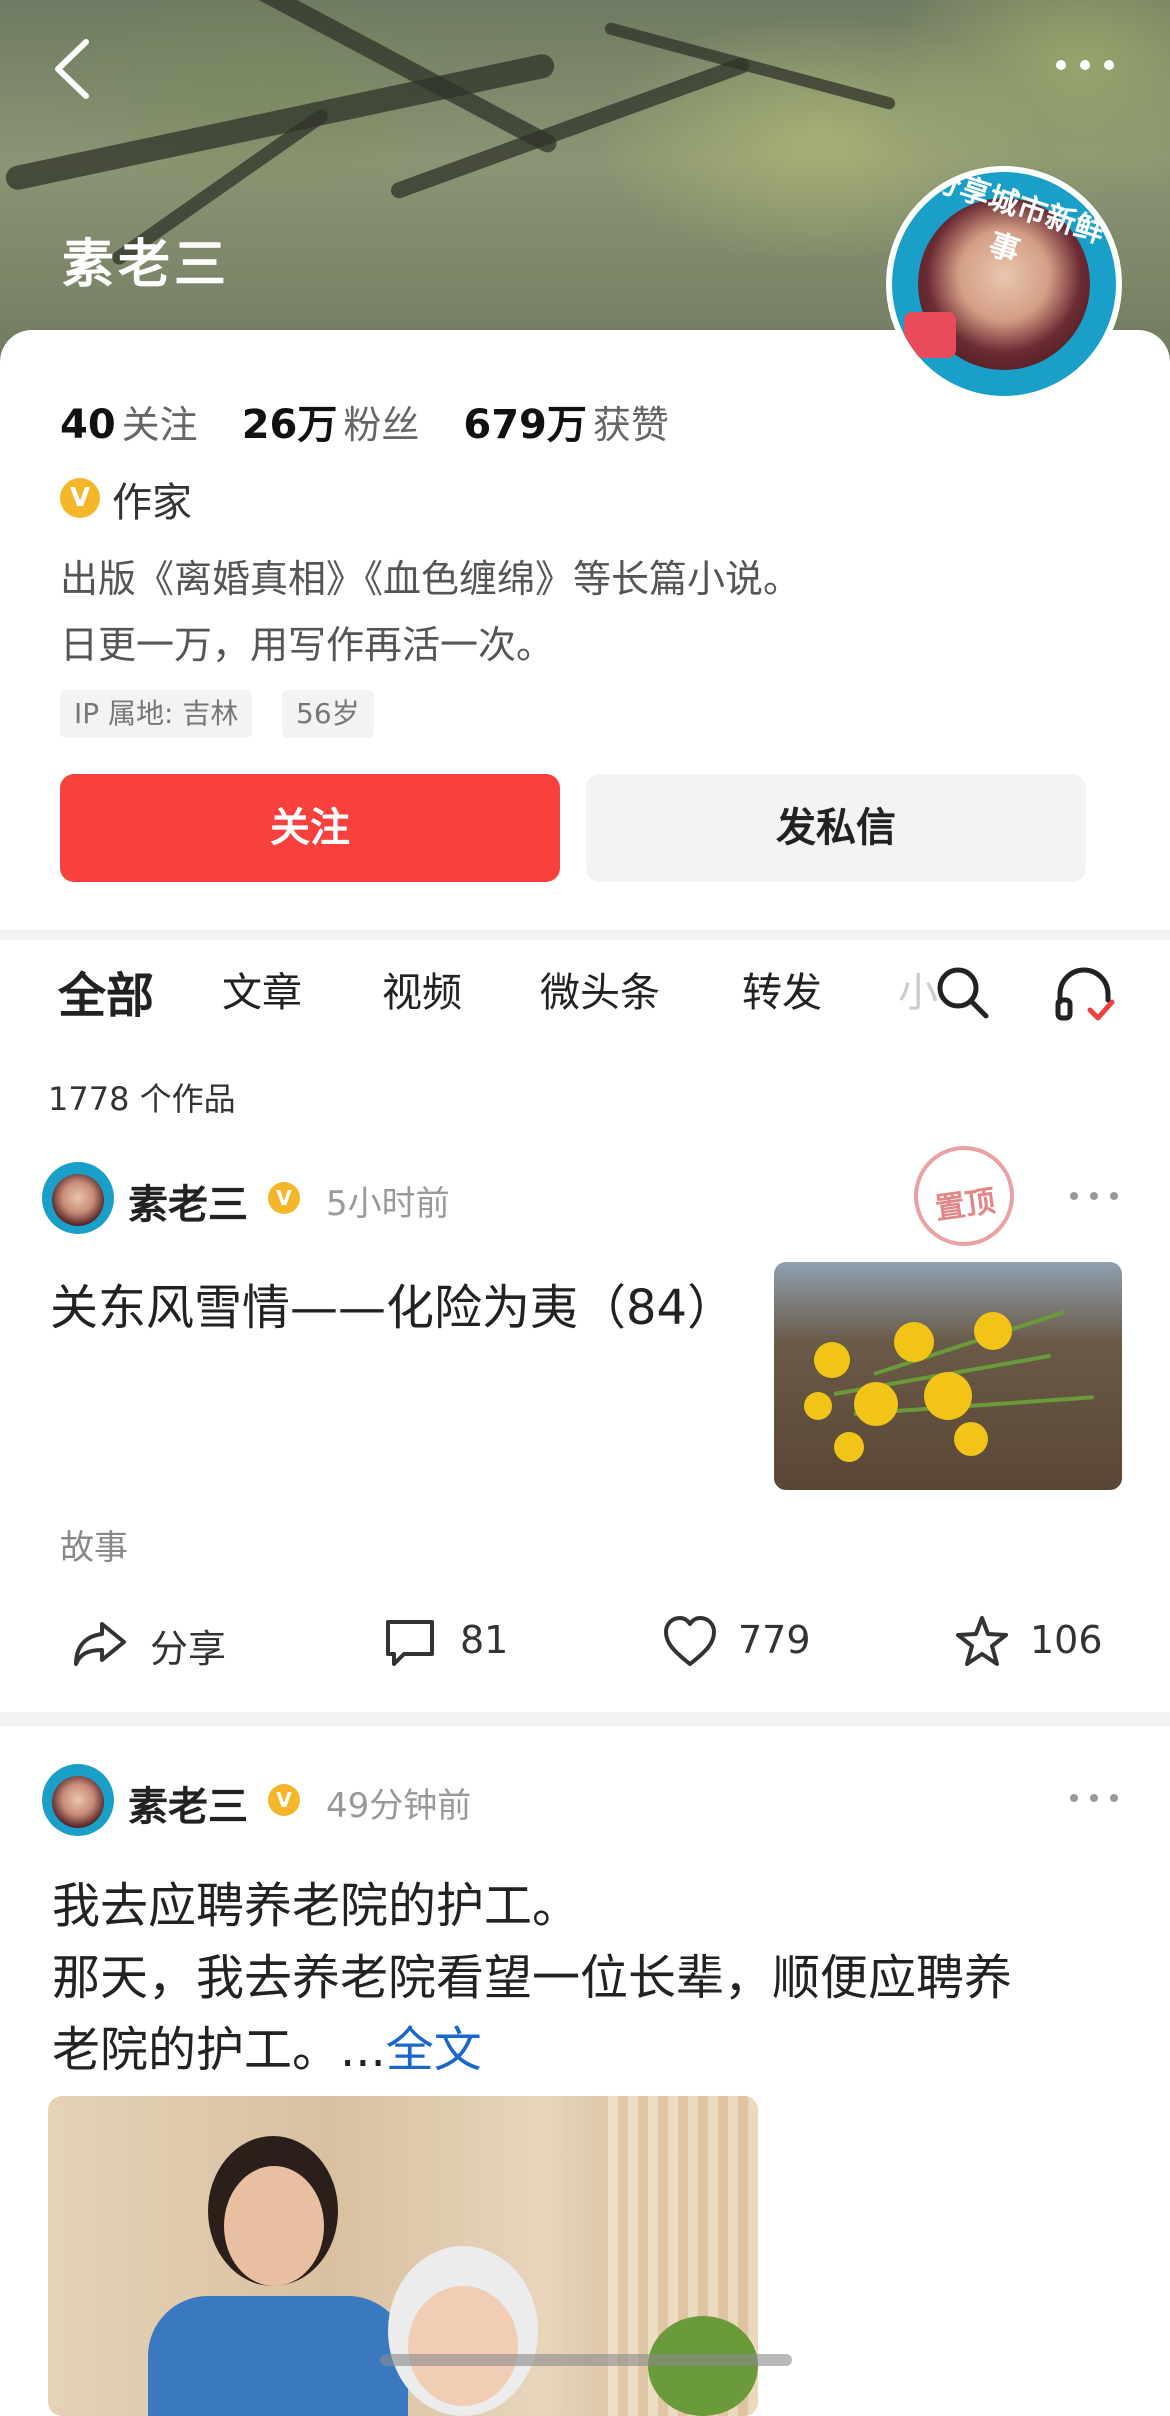 The image size is (1170, 2416). What do you see at coordinates (267, 2045) in the screenshot?
I see `post-text-line: 老院的护工。...全文` at bounding box center [267, 2045].